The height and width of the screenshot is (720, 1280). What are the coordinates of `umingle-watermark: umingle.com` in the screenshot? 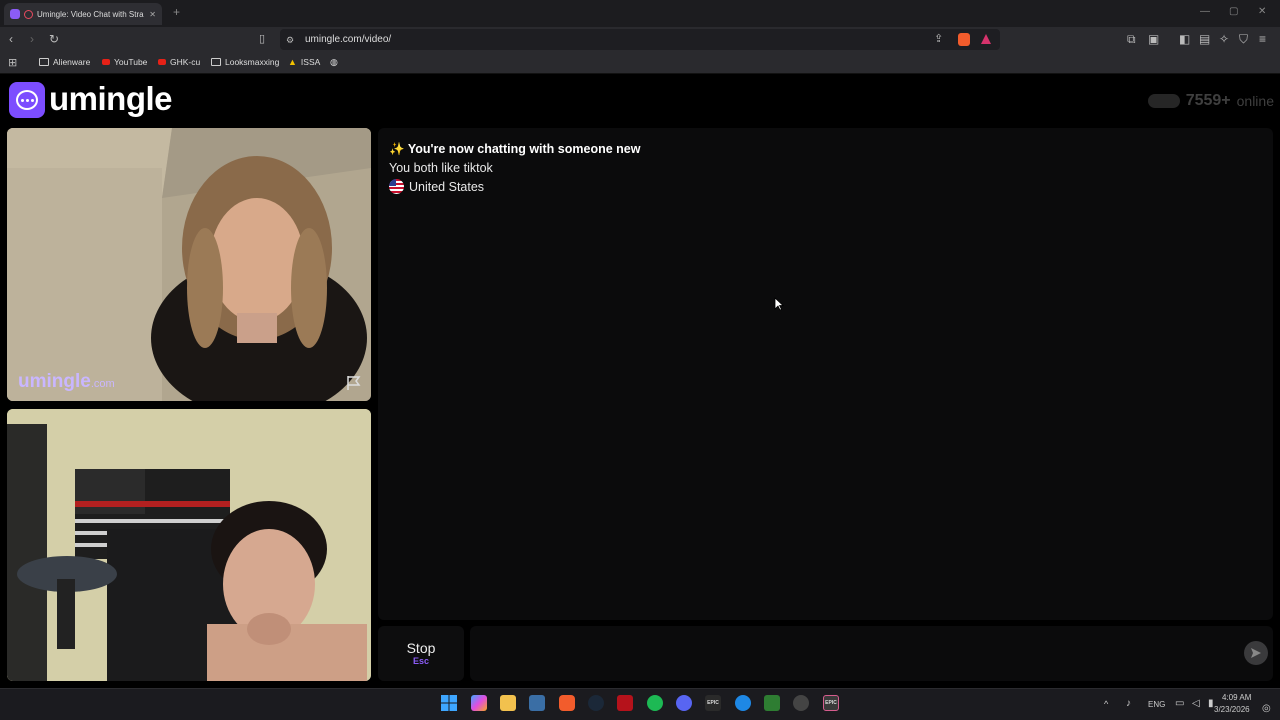 It's located at (66, 381).